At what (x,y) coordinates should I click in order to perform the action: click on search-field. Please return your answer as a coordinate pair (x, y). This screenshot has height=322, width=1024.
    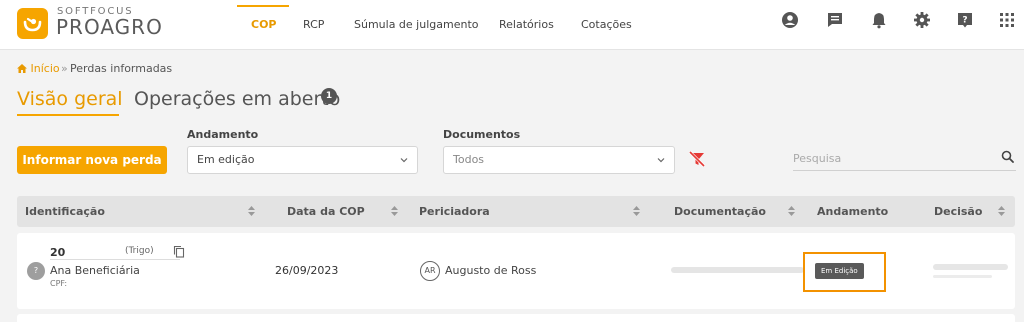
    Looking at the image, I should click on (904, 159).